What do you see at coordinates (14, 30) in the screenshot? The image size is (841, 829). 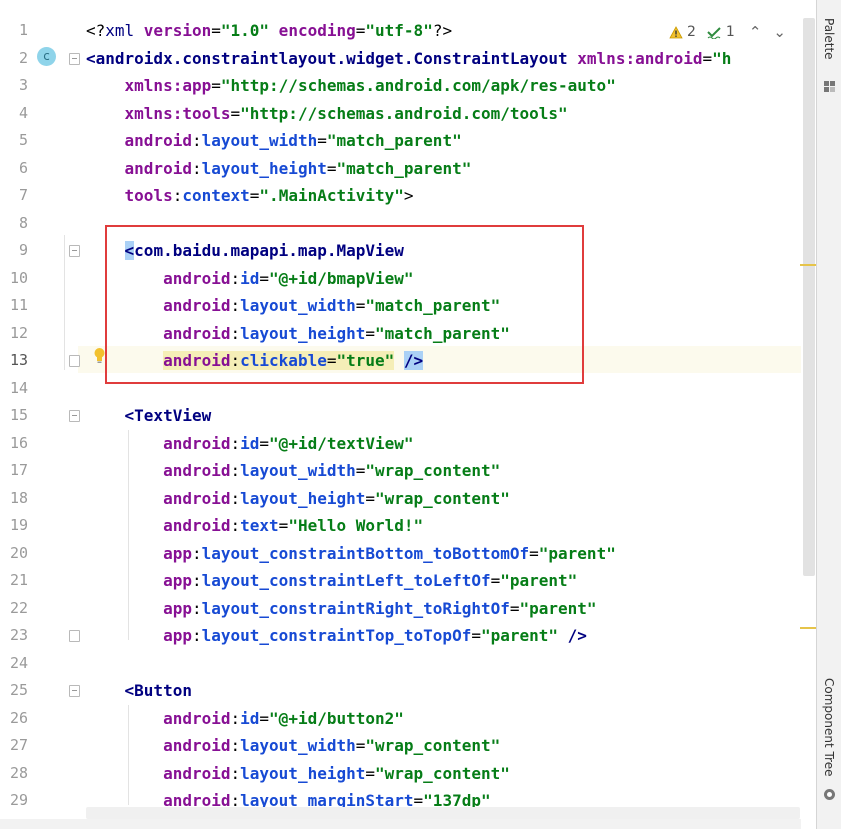 I see `line-number: 1` at bounding box center [14, 30].